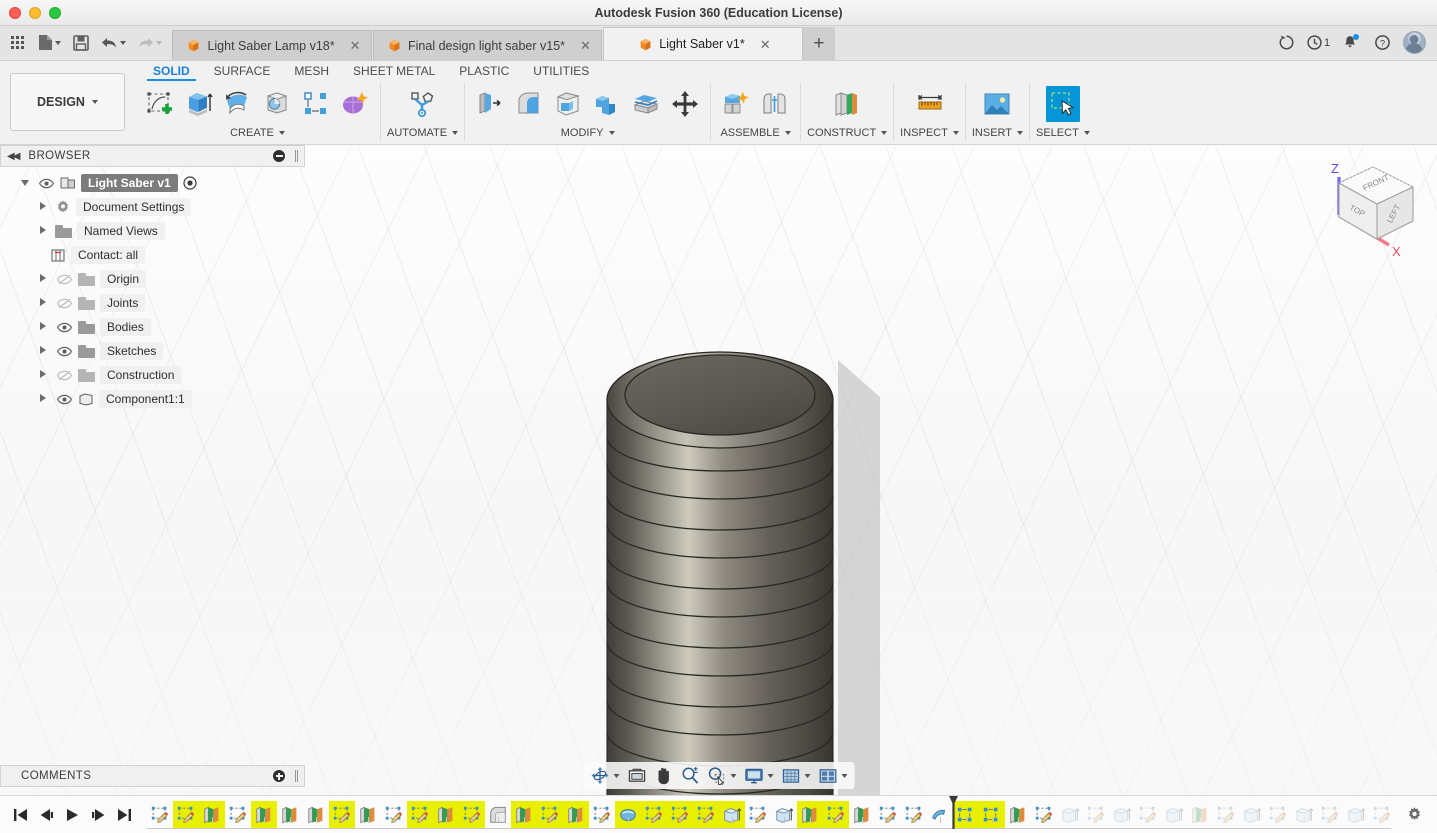 The height and width of the screenshot is (833, 1437). What do you see at coordinates (72, 814) in the screenshot?
I see `timeline-play` at bounding box center [72, 814].